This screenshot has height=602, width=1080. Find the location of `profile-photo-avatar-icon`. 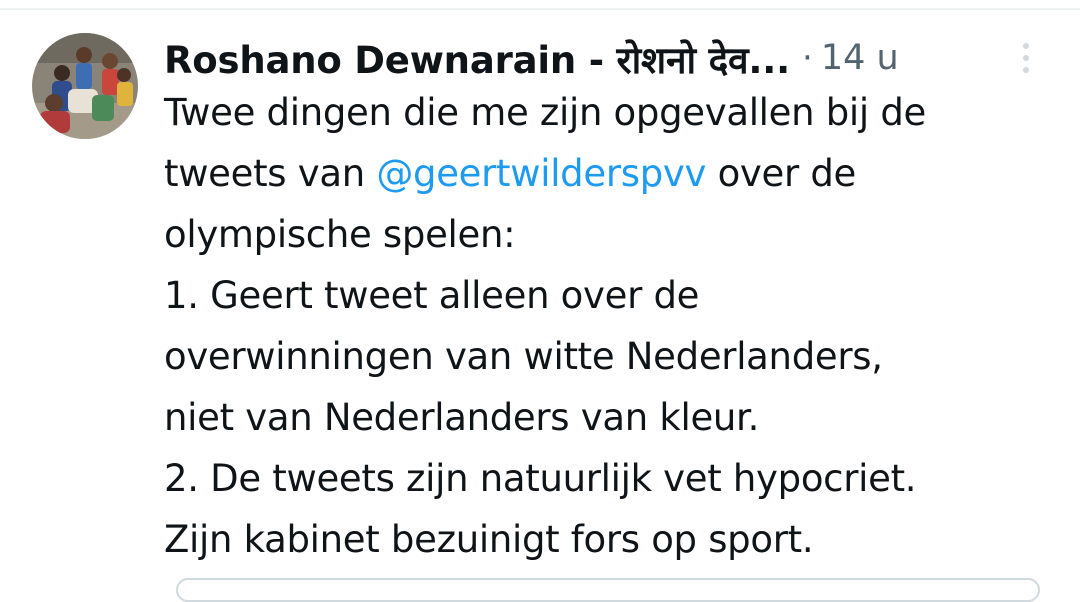

profile-photo-avatar-icon is located at coordinates (85, 86).